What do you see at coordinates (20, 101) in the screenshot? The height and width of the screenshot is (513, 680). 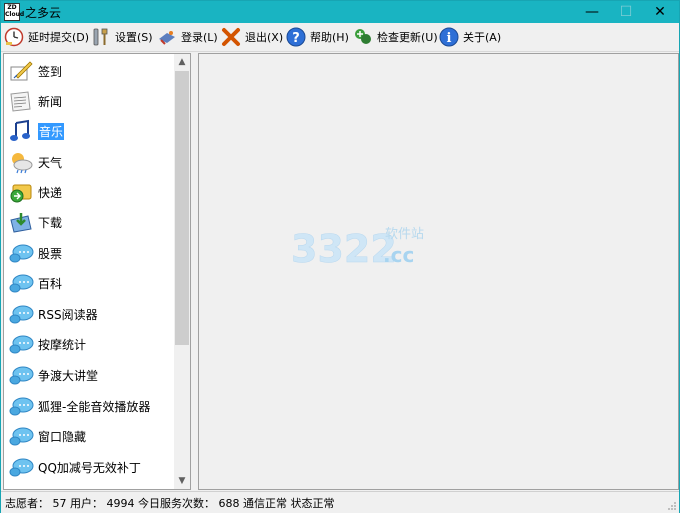 I see `news-icon` at bounding box center [20, 101].